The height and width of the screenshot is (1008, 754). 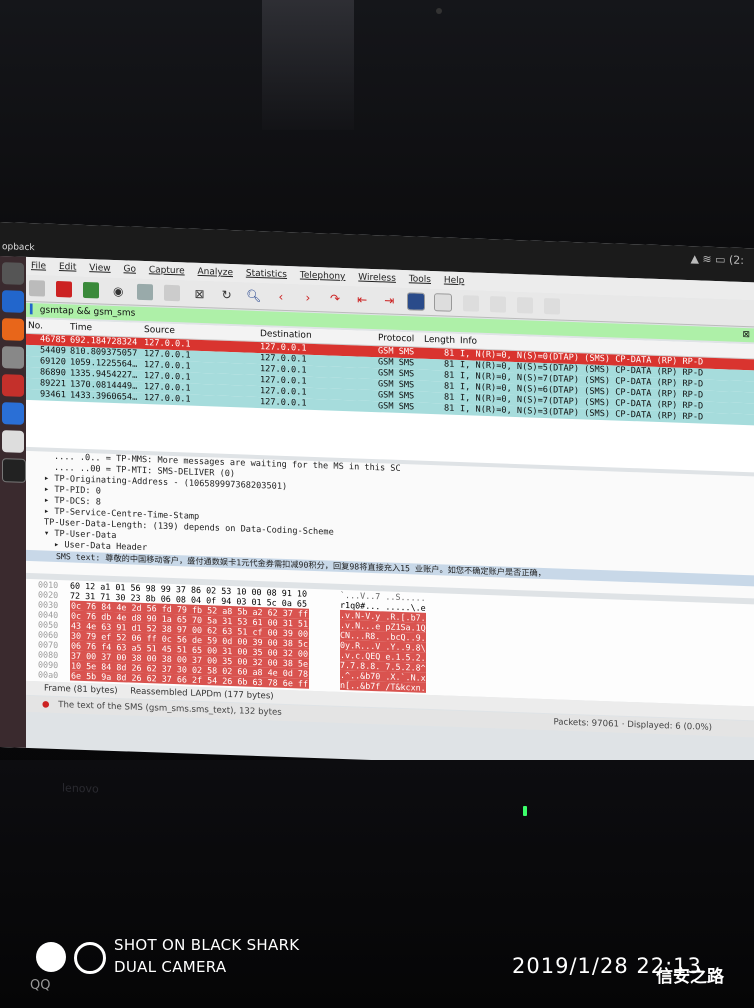 What do you see at coordinates (172, 293) in the screenshot?
I see `save-file-icon` at bounding box center [172, 293].